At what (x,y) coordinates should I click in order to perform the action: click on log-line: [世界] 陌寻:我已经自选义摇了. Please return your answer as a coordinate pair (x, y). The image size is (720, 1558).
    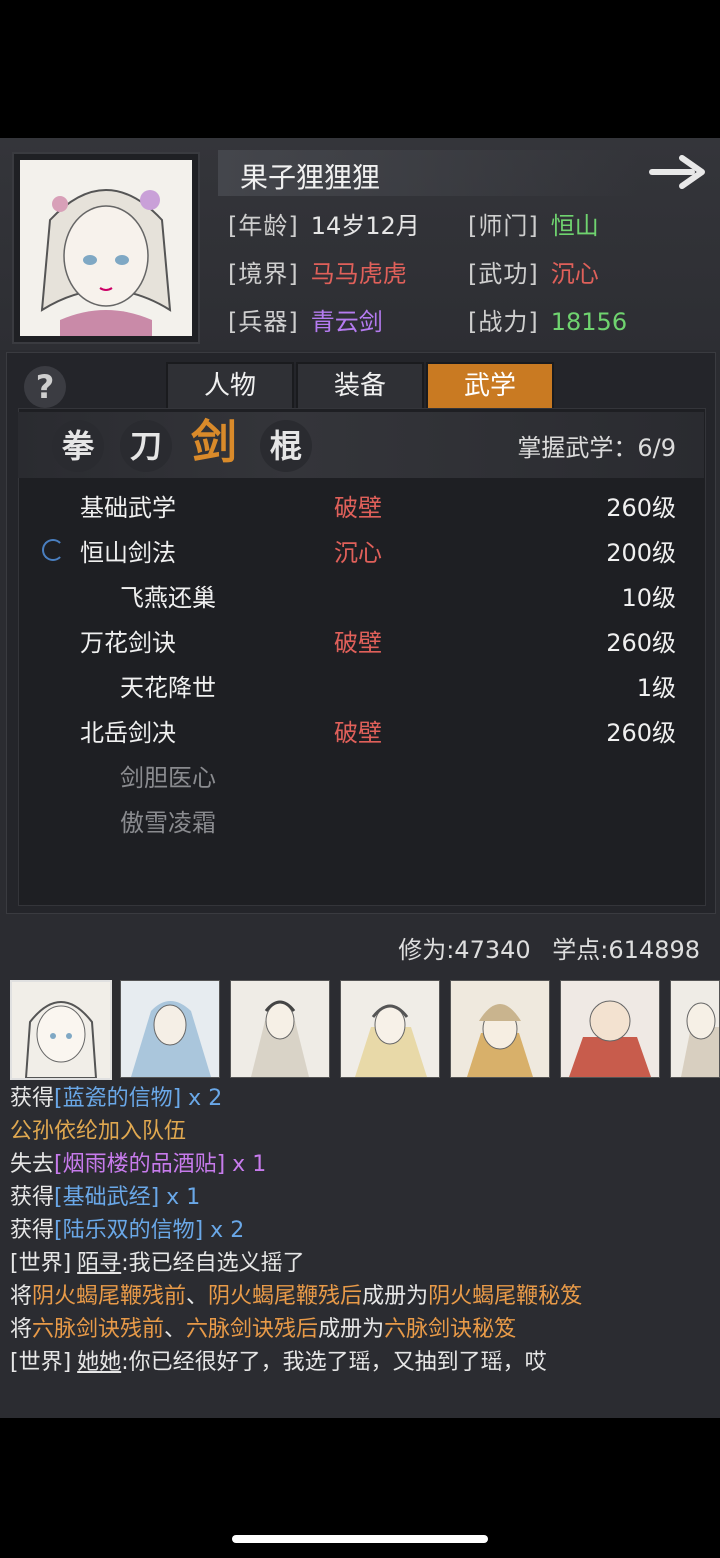
    Looking at the image, I should click on (360, 1263).